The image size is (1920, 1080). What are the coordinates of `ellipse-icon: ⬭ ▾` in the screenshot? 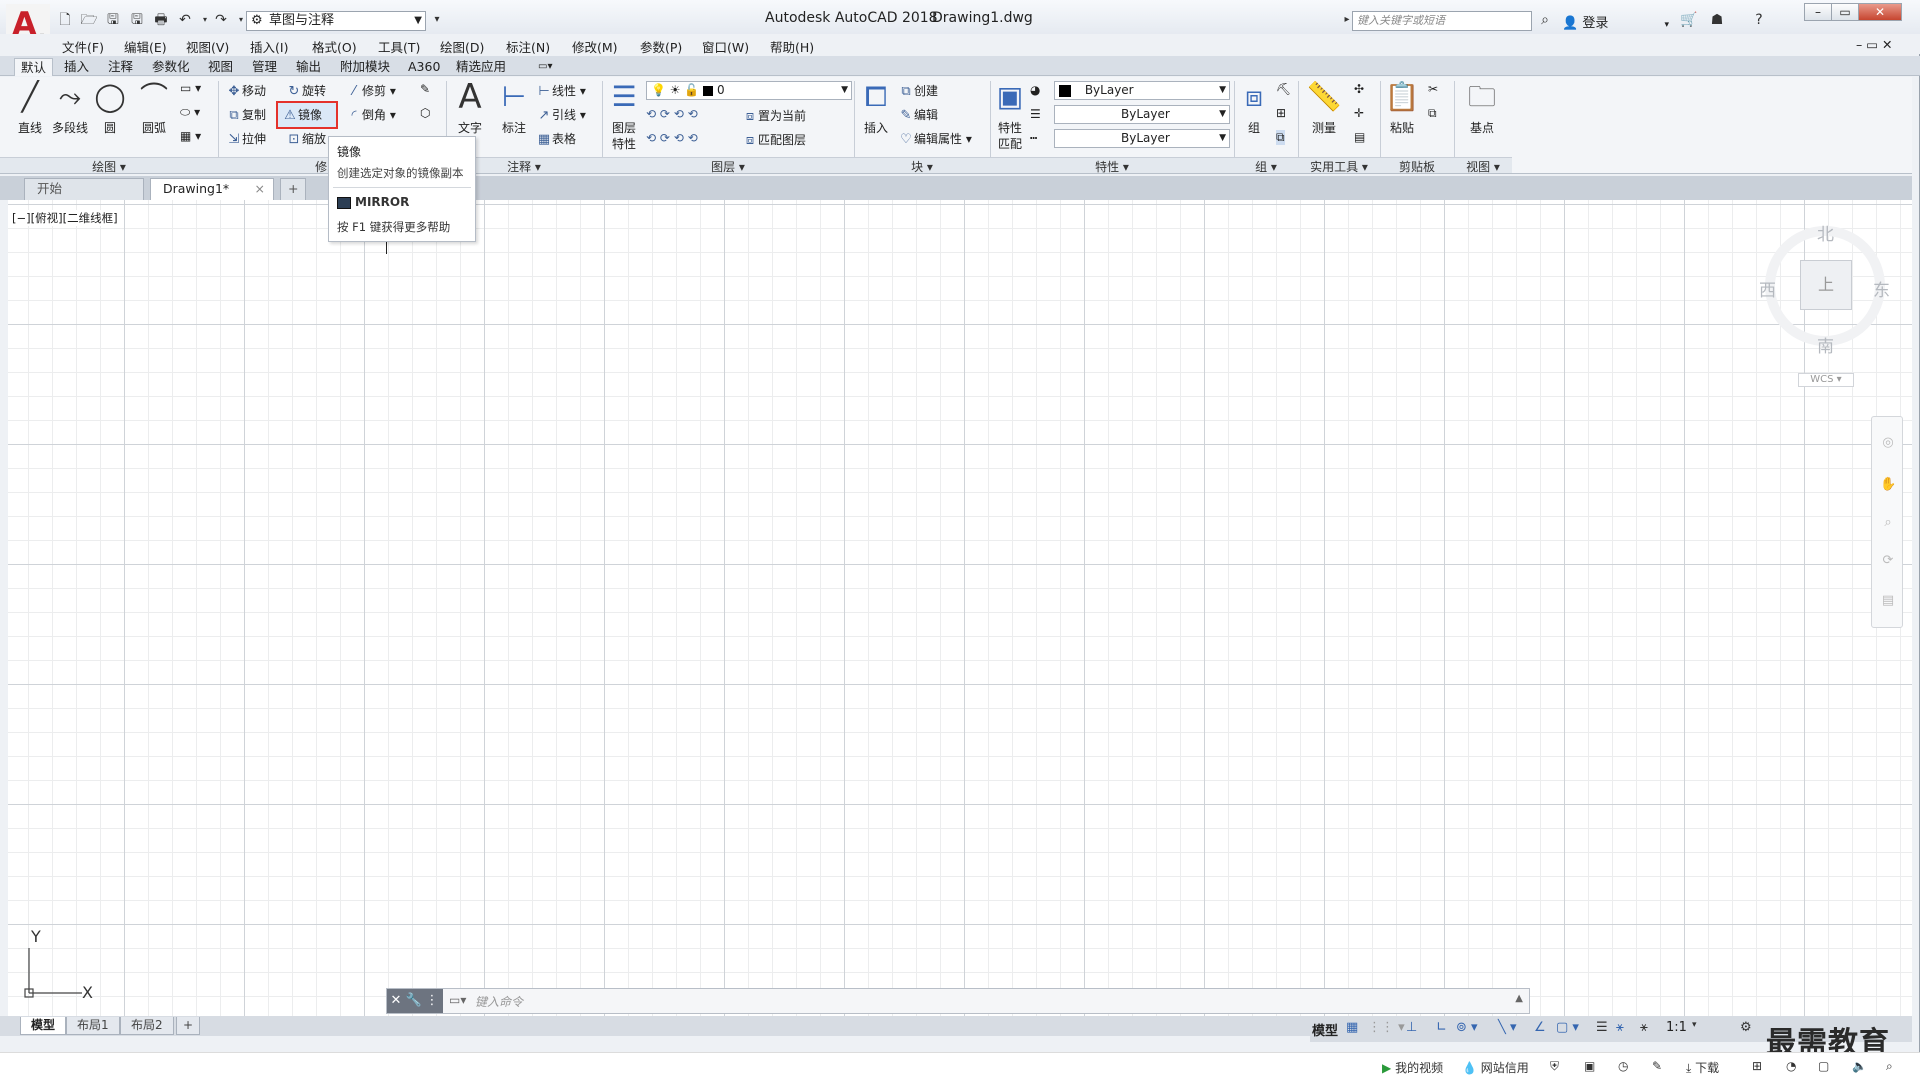 It's located at (190, 112).